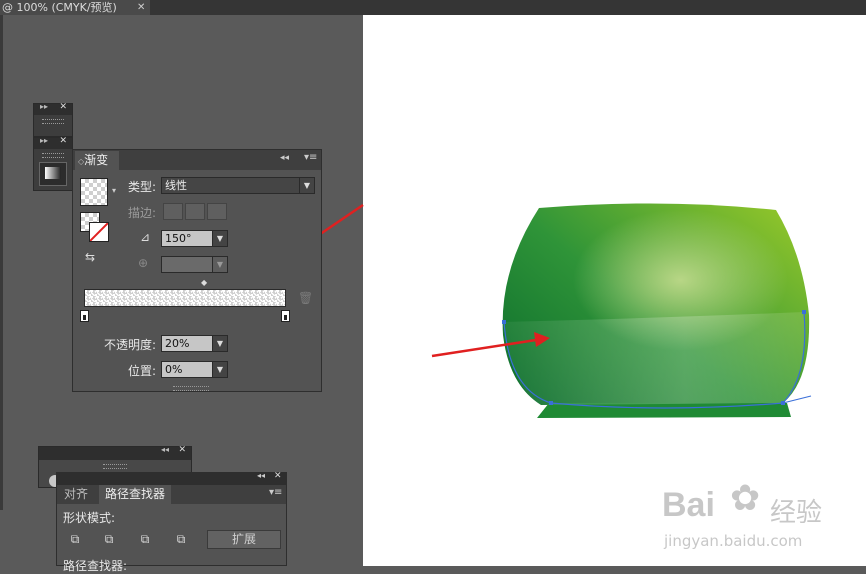  What do you see at coordinates (542, 339) in the screenshot?
I see `annotation-arrowhead` at bounding box center [542, 339].